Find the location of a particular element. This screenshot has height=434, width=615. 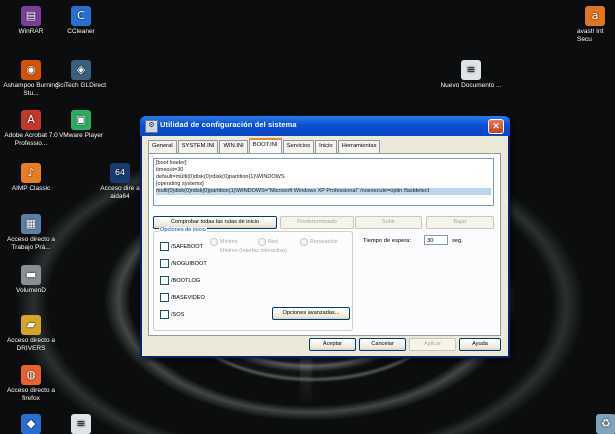

desktop-icon-drivers: ▰ Acceso directo a DRIVERS is located at coordinates (31, 334).